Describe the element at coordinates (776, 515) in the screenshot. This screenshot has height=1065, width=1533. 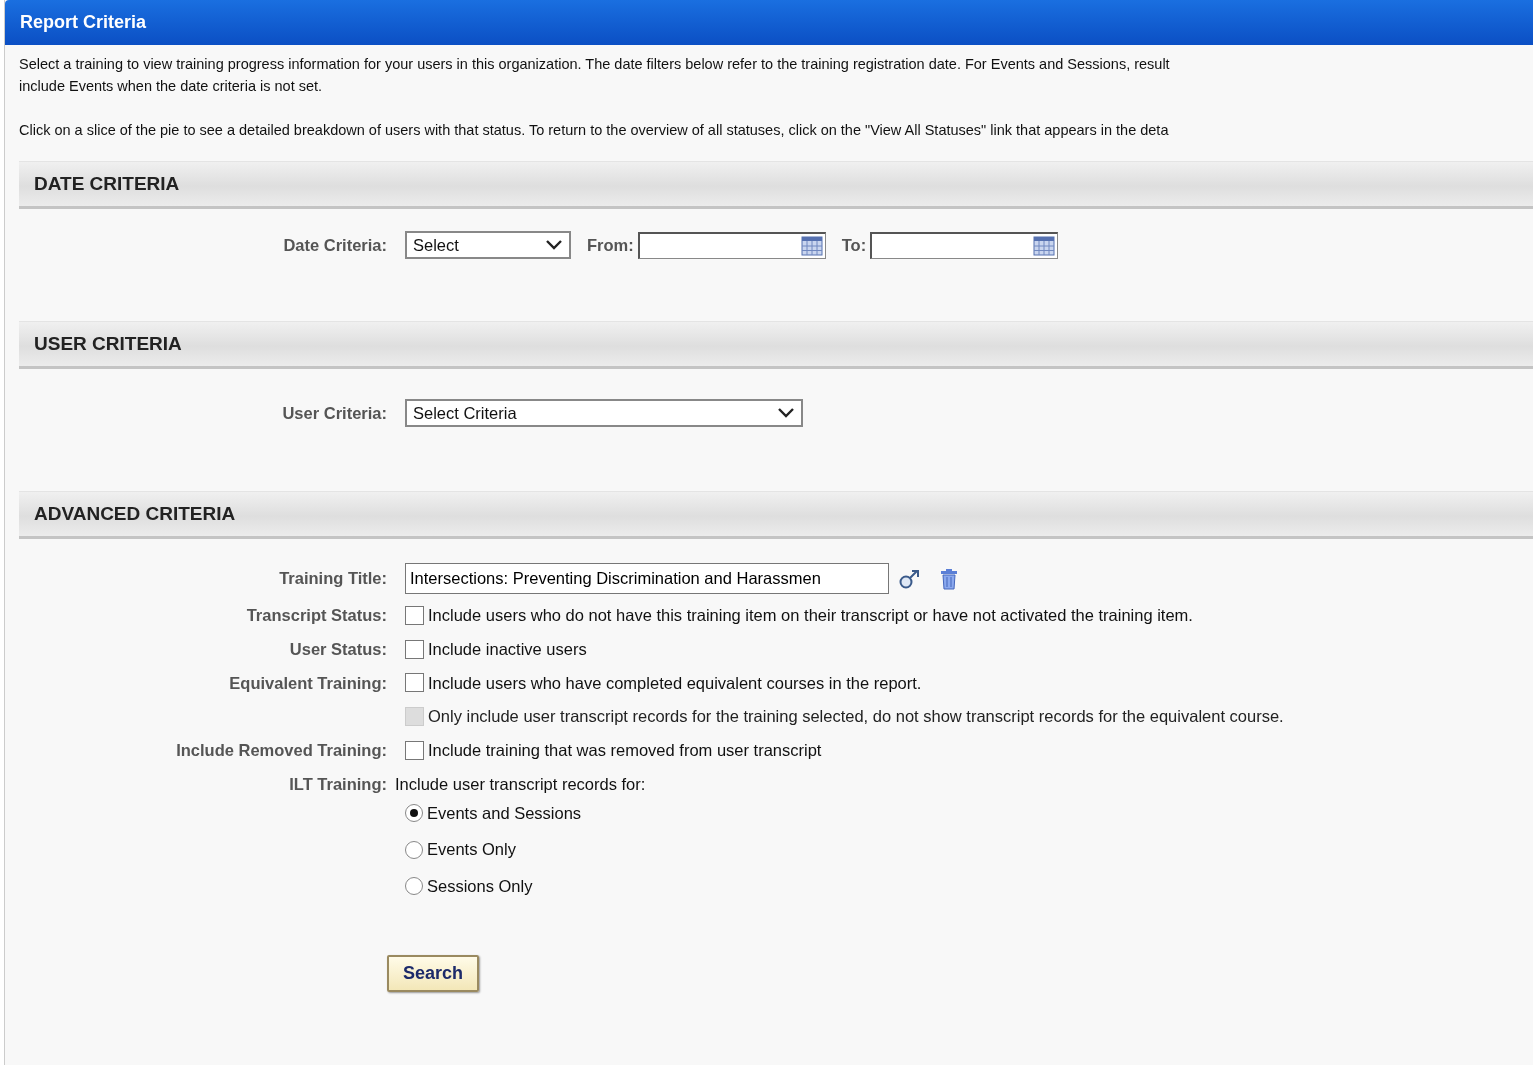
I see `section-heading: ADVANCED CRITERIA` at that location.